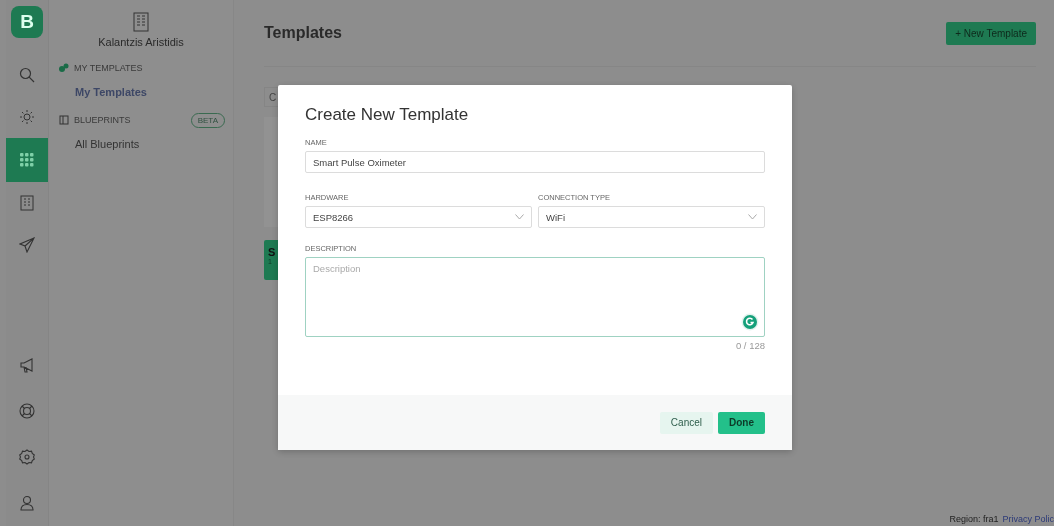  Describe the element at coordinates (142, 140) in the screenshot. I see `sidebar-item: All Blueprints` at that location.